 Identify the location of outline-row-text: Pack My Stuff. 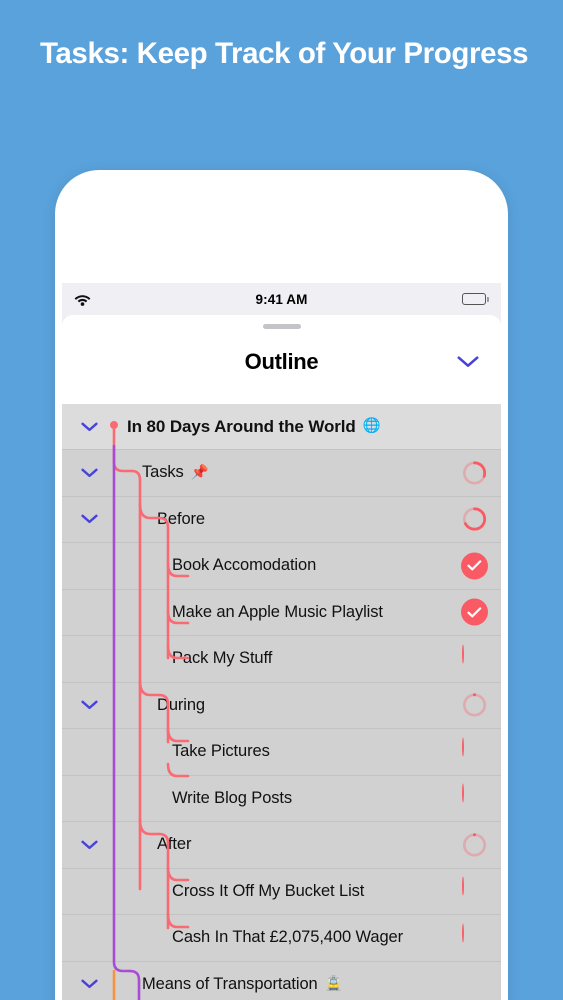
(222, 658).